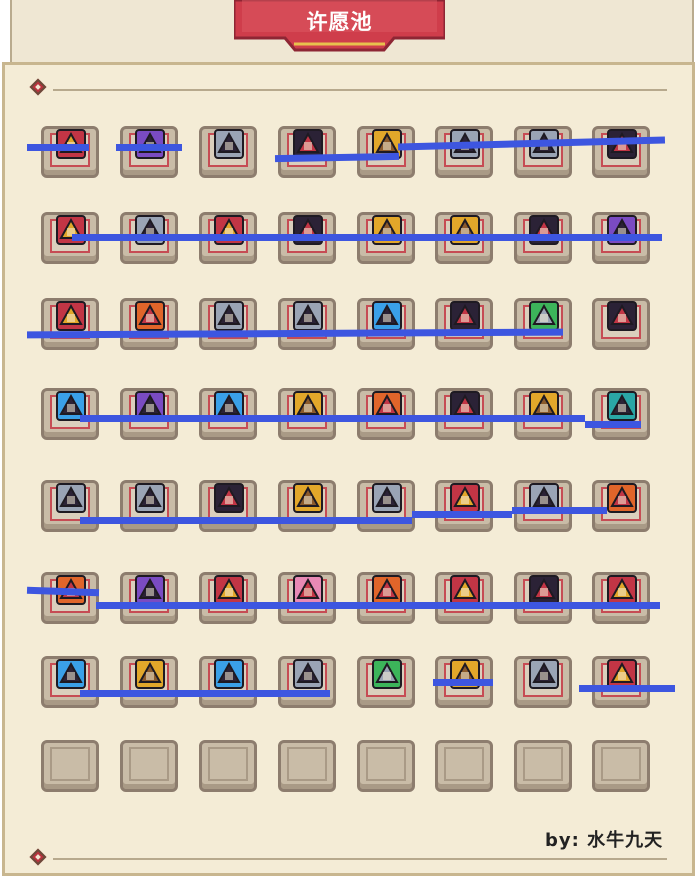 This screenshot has height=878, width=697. I want to click on golden-shield-icon, so click(465, 674).